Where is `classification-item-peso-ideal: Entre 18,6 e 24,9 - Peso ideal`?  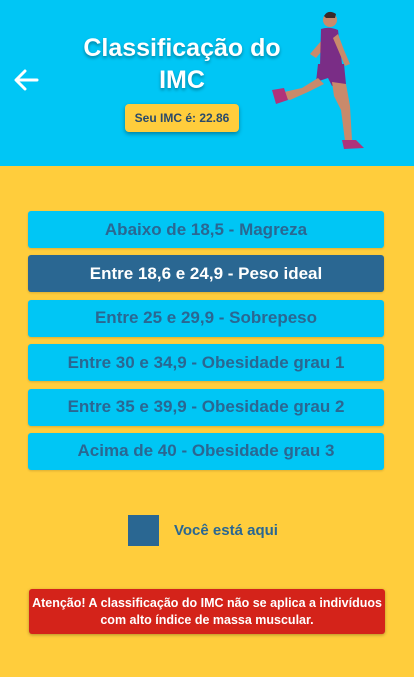 classification-item-peso-ideal: Entre 18,6 e 24,9 - Peso ideal is located at coordinates (206, 274).